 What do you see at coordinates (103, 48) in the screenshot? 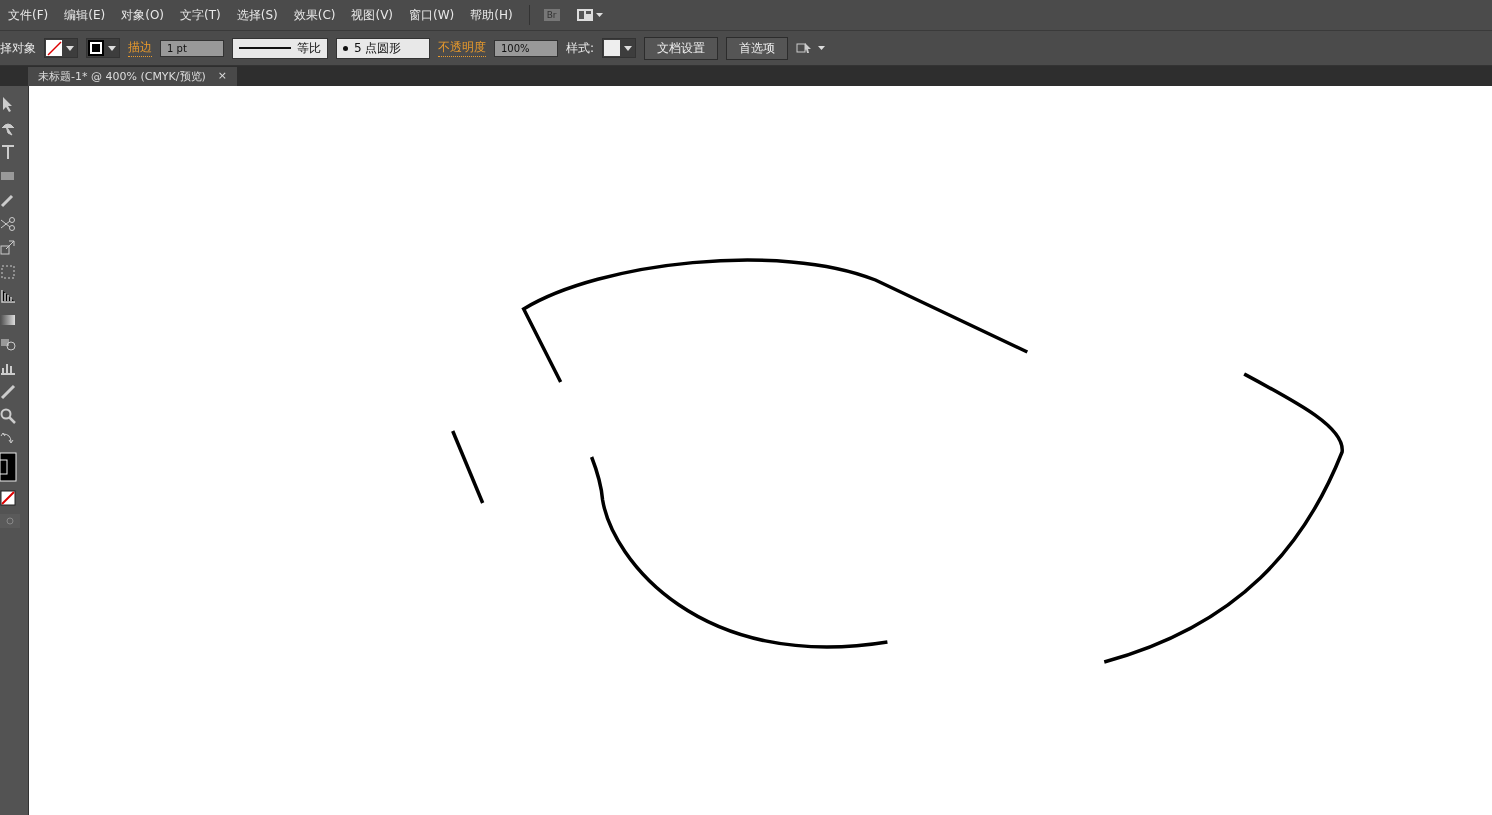
I see `stroke-swatch` at bounding box center [103, 48].